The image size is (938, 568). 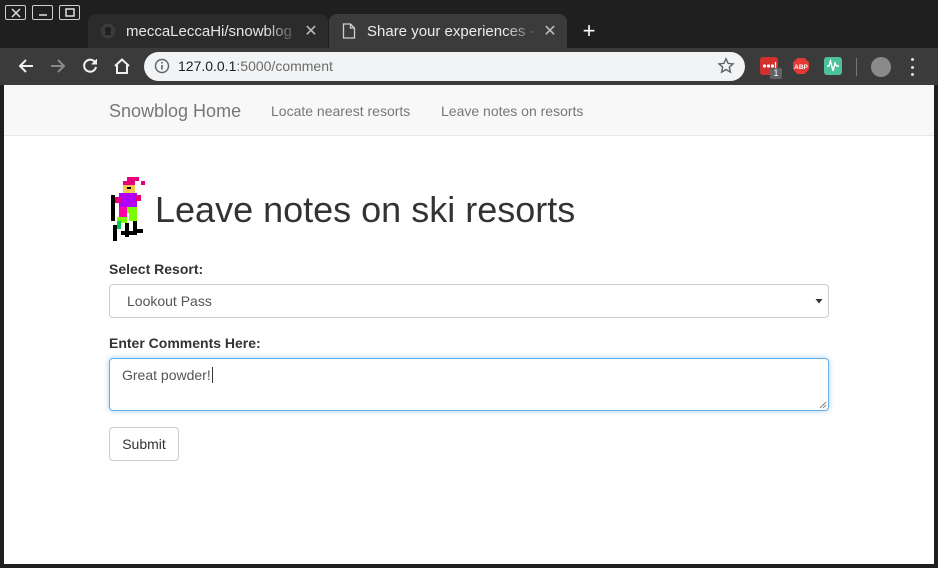 I want to click on submit-button: Submit, so click(x=144, y=444).